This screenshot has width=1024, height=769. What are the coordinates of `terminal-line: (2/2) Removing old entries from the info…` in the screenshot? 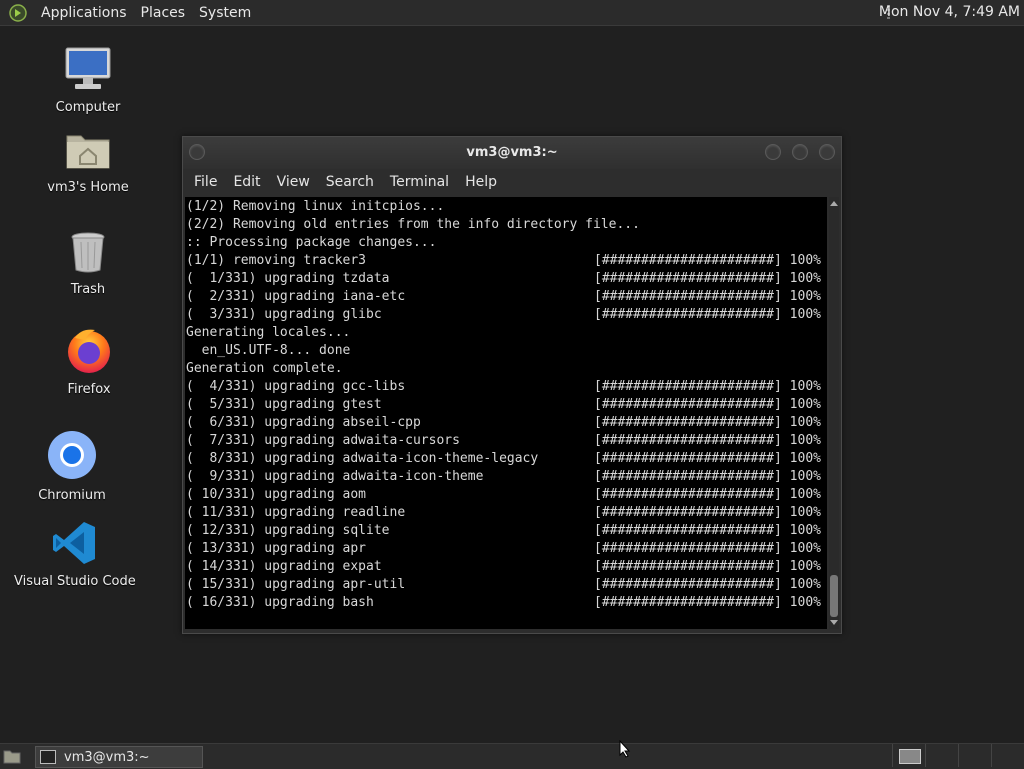 It's located at (506, 225).